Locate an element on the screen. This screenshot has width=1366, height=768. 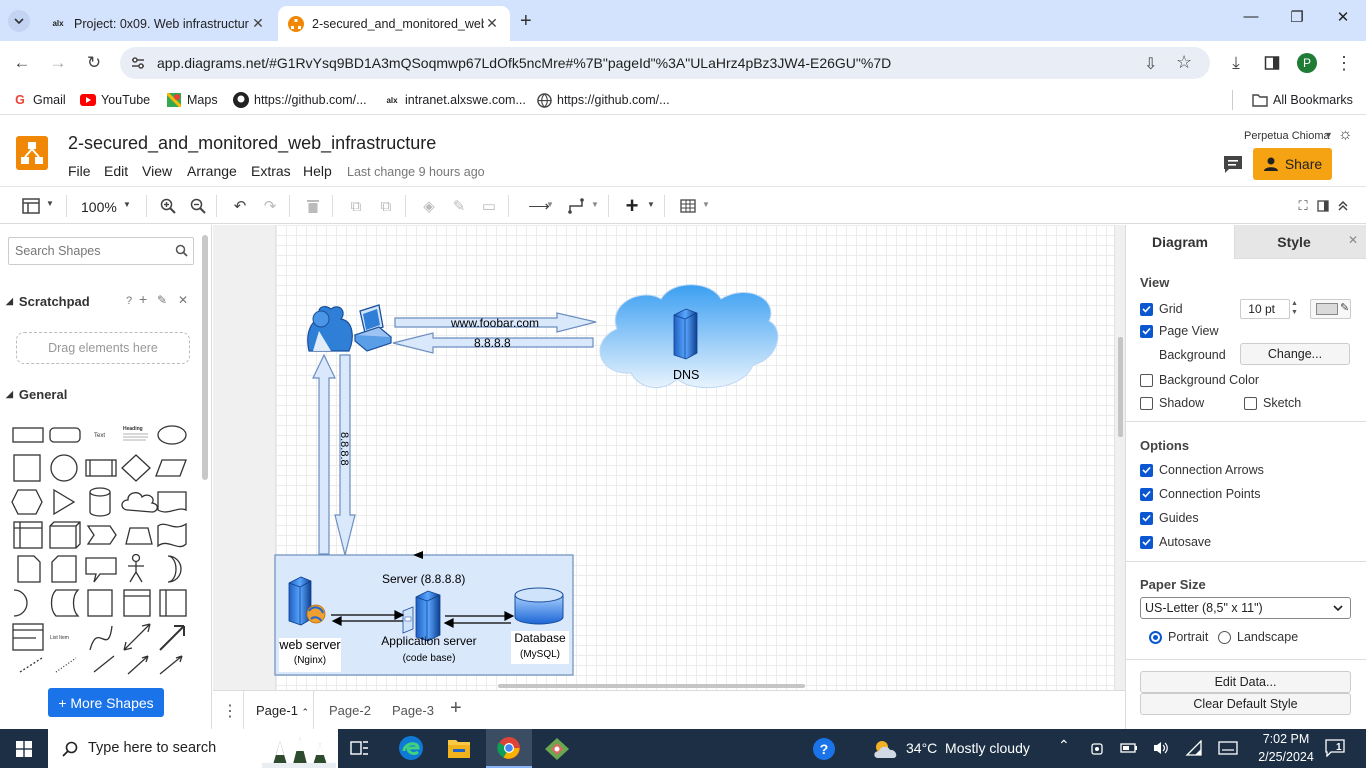
close-icon: ✕ is located at coordinates (183, 300).